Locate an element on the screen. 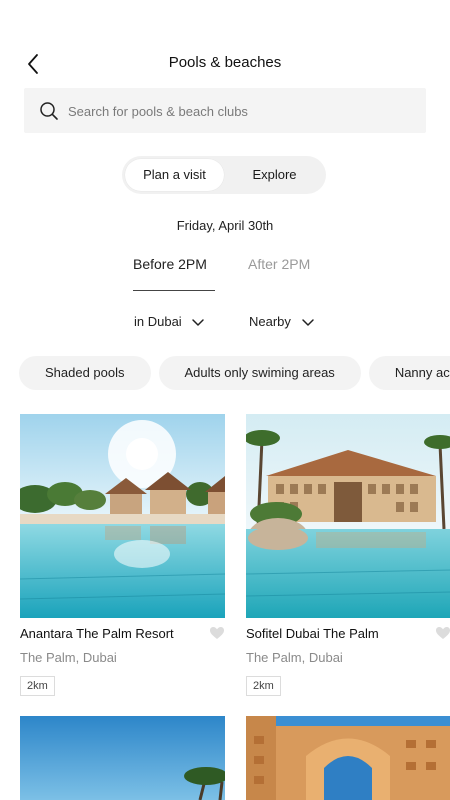 The image size is (450, 800). top-bar: Pools & beaches is located at coordinates (225, 64).